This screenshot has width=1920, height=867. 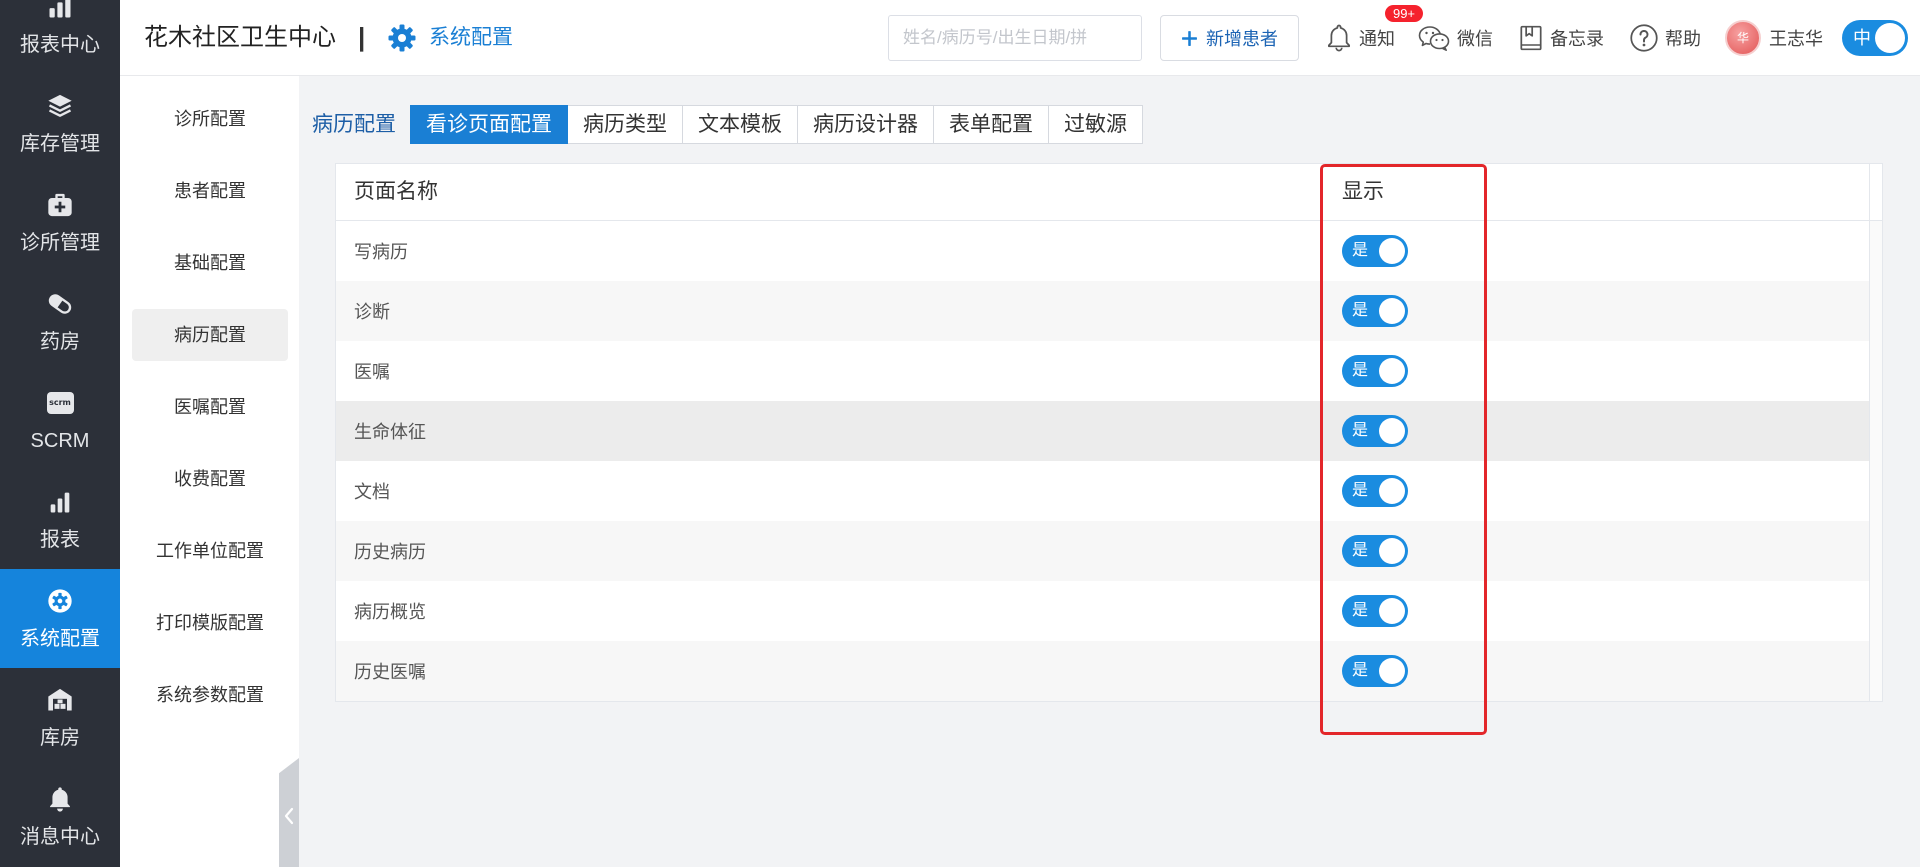 I want to click on language-switch: 中, so click(x=1875, y=38).